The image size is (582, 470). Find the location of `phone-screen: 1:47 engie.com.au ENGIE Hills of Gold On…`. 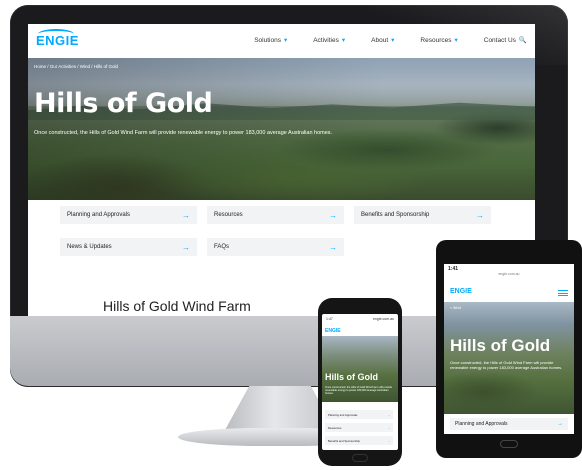

phone-screen: 1:47 engie.com.au ENGIE Hills of Gold On… is located at coordinates (360, 382).